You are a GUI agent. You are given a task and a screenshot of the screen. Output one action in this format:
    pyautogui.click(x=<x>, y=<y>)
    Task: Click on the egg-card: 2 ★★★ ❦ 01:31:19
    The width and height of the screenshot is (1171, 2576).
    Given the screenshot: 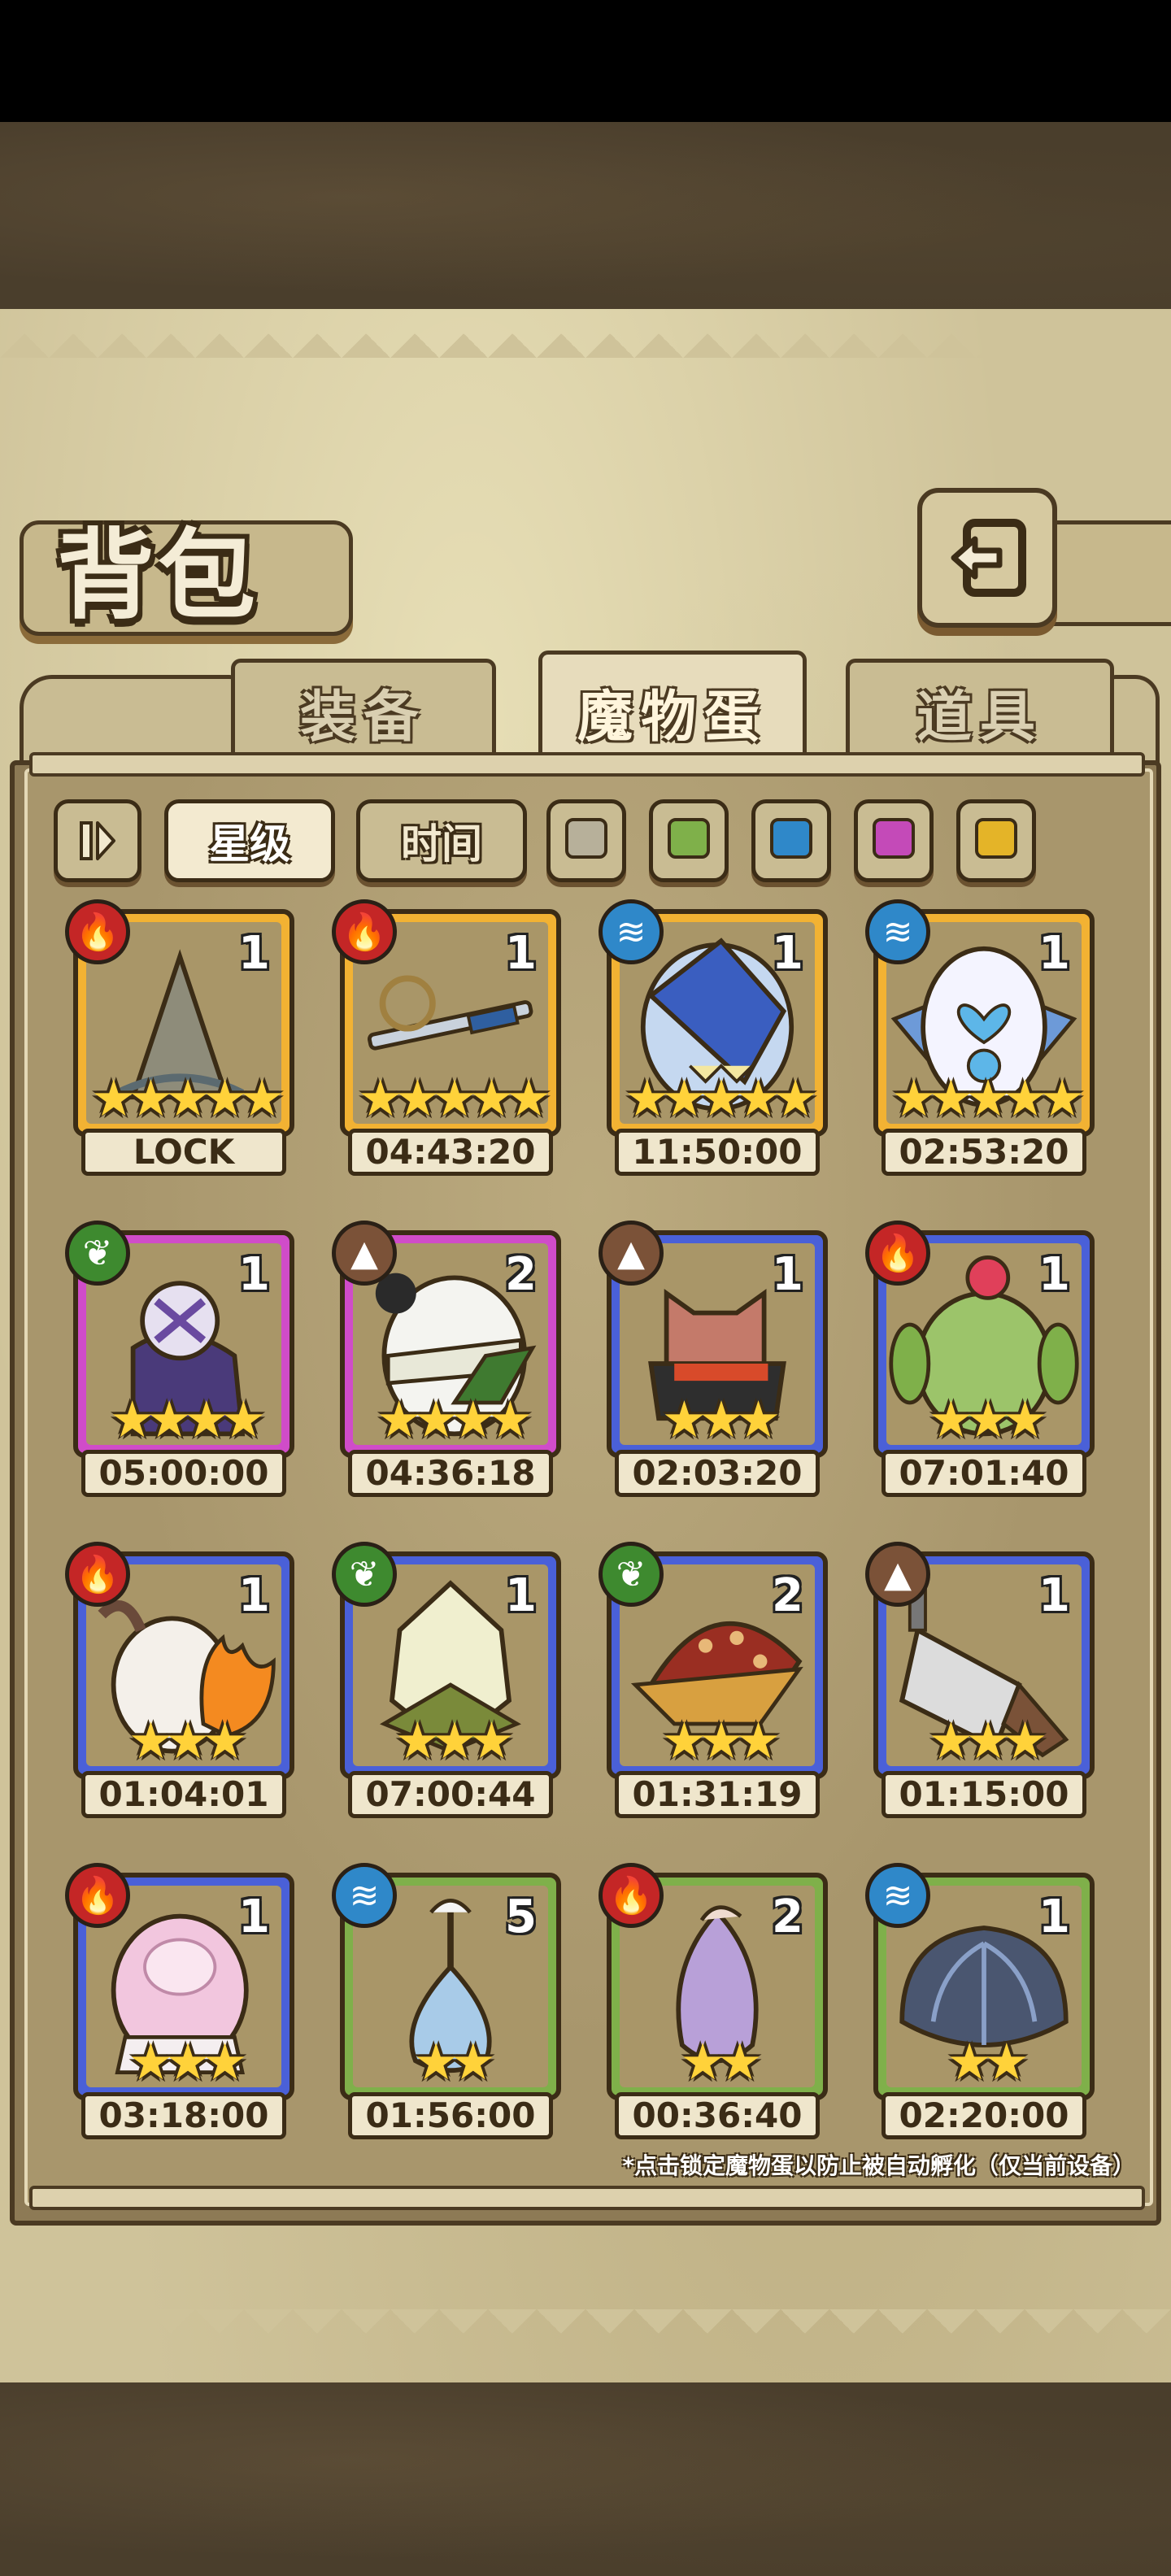 What is the action you would take?
    pyautogui.click(x=714, y=1681)
    